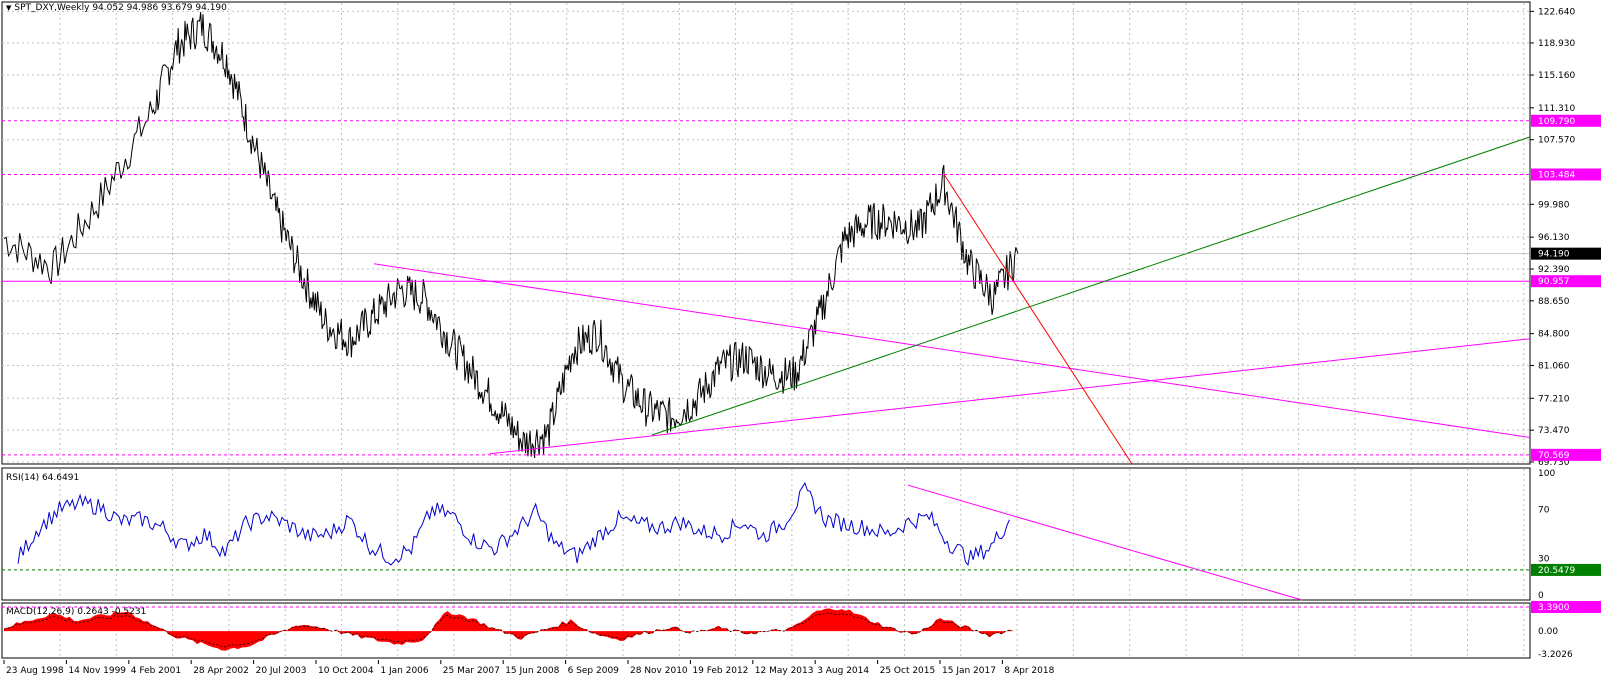 The image size is (1602, 699). What do you see at coordinates (1554, 238) in the screenshot?
I see `price-tick-label: 96.130` at bounding box center [1554, 238].